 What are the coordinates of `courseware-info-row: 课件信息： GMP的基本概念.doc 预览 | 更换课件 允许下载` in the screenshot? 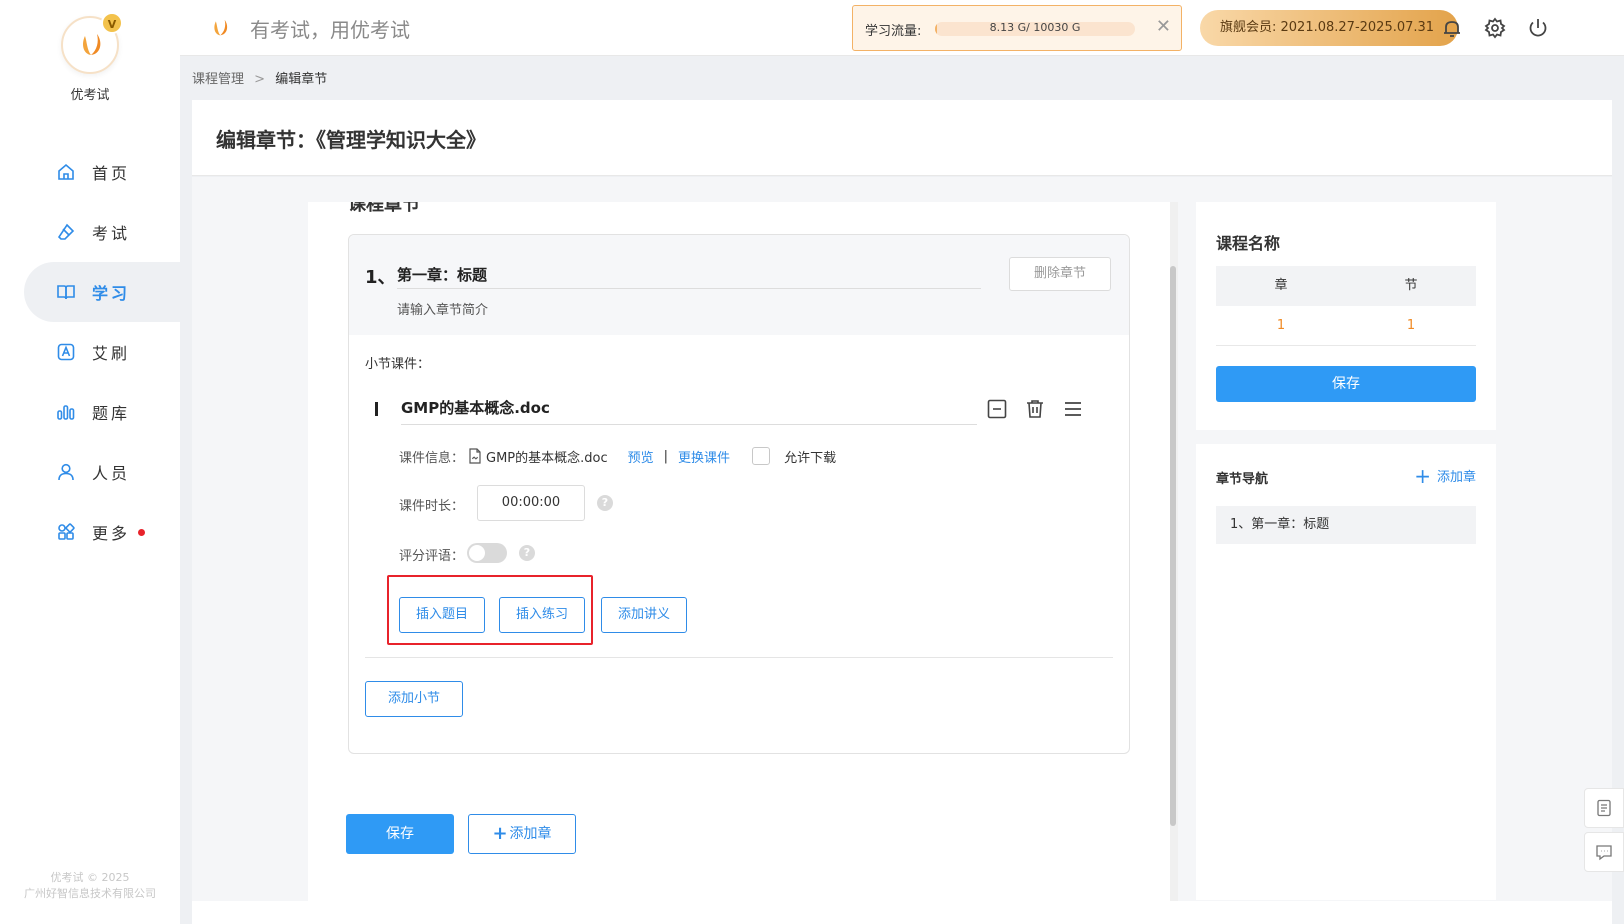 It's located at (617, 456).